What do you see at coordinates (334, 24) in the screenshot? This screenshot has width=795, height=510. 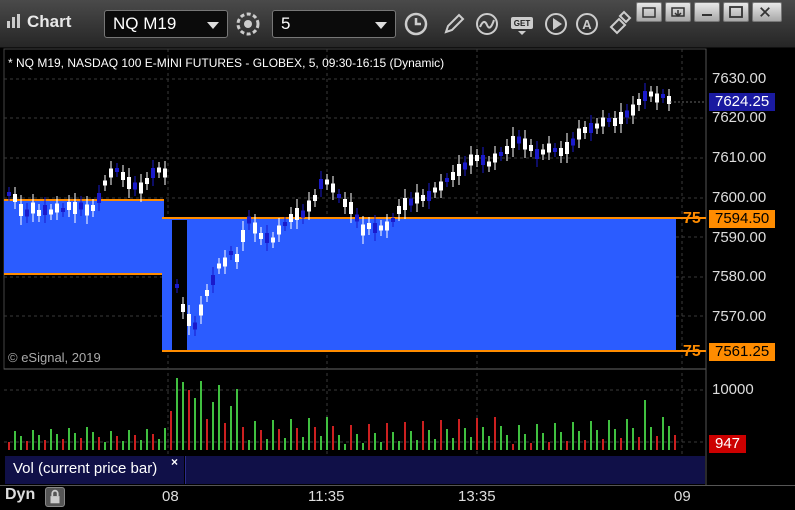 I see `interval-selector: 5` at bounding box center [334, 24].